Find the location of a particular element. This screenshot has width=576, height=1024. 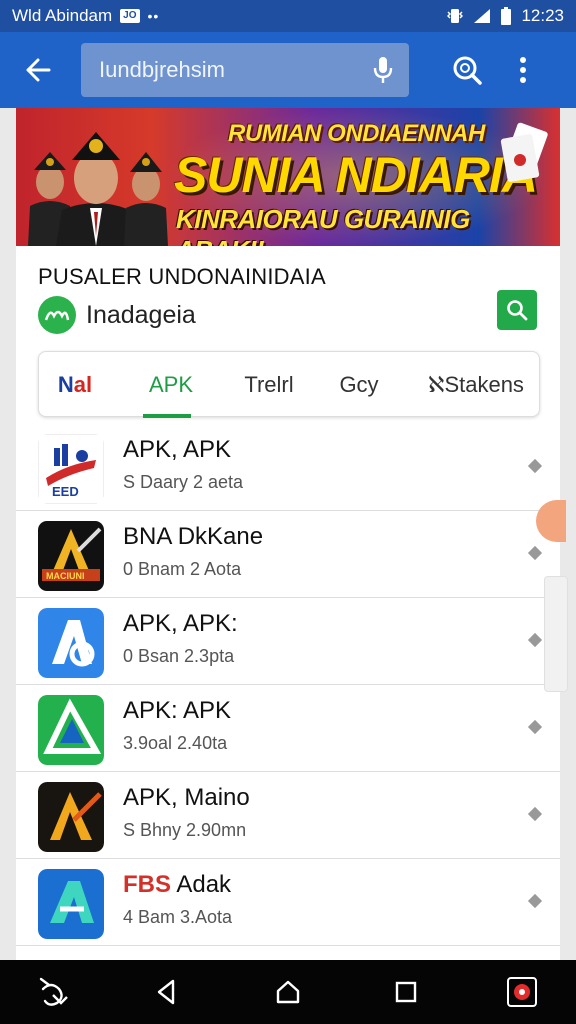

back-triangle-icon is located at coordinates (166, 992).